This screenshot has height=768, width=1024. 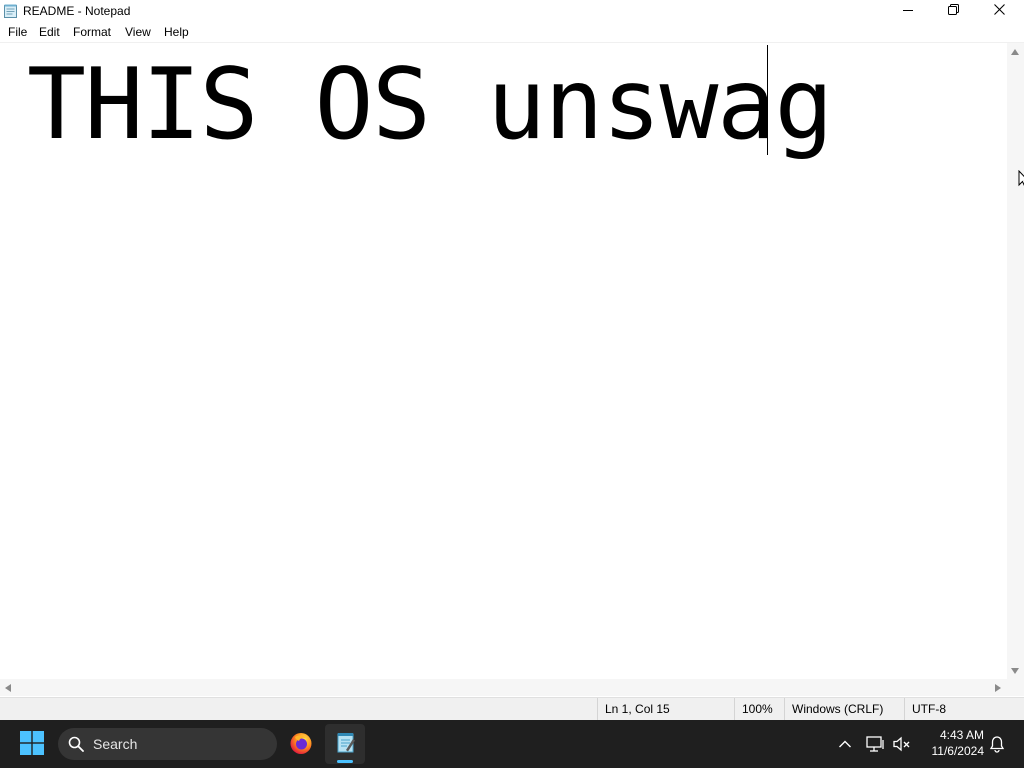 What do you see at coordinates (77, 11) in the screenshot?
I see `window-title: README - Notepad` at bounding box center [77, 11].